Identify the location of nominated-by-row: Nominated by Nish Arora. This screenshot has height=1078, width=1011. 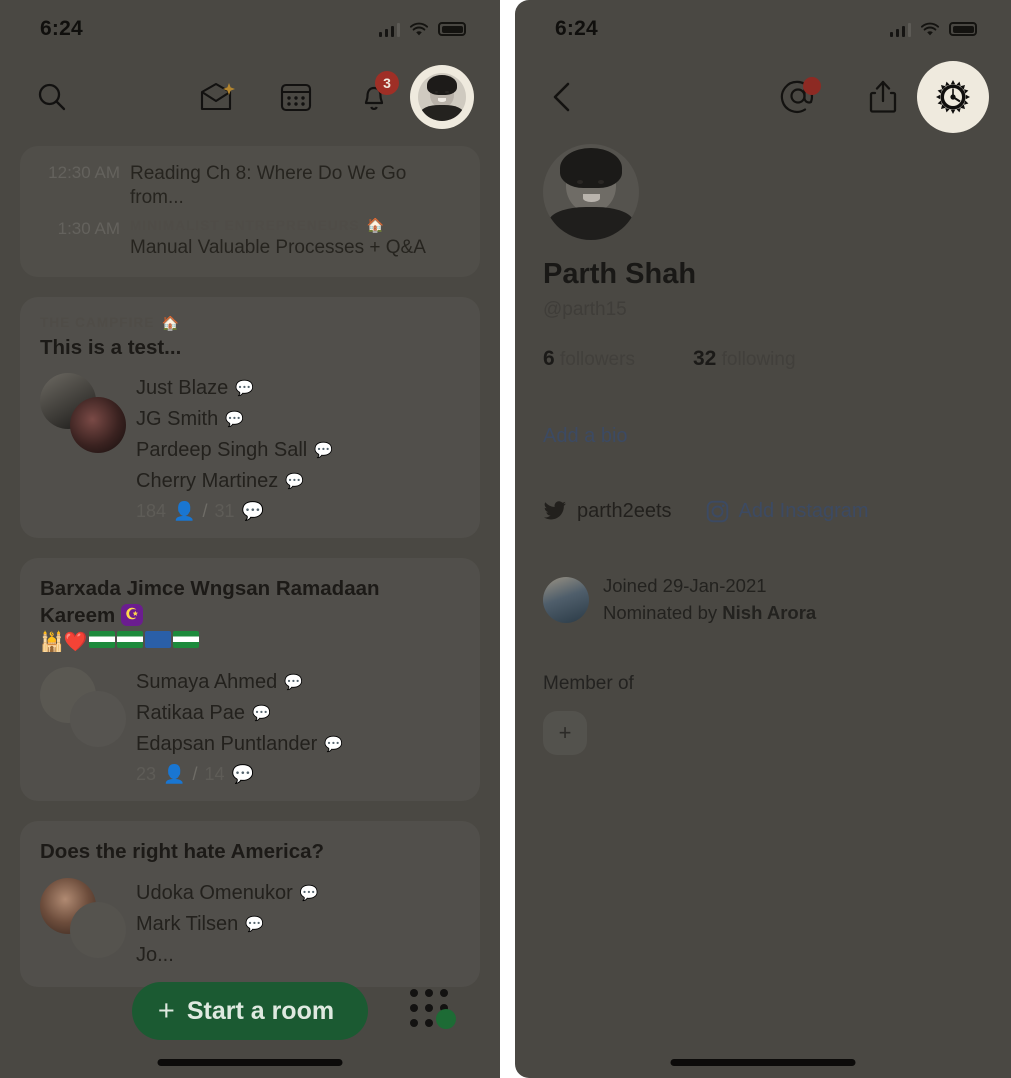
(709, 613).